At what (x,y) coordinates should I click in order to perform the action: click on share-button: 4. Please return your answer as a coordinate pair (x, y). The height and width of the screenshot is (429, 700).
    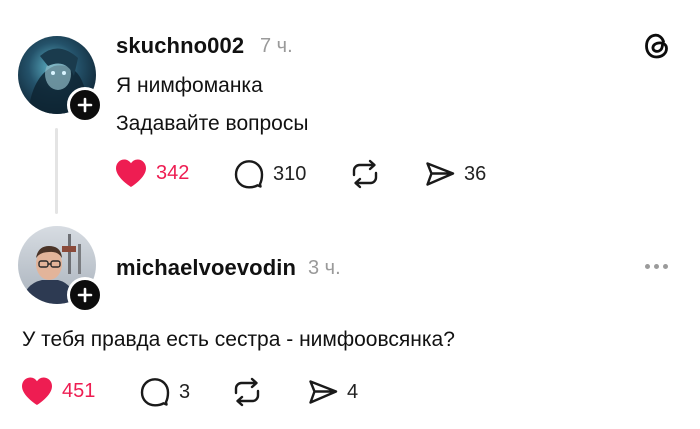
    Looking at the image, I should click on (332, 392).